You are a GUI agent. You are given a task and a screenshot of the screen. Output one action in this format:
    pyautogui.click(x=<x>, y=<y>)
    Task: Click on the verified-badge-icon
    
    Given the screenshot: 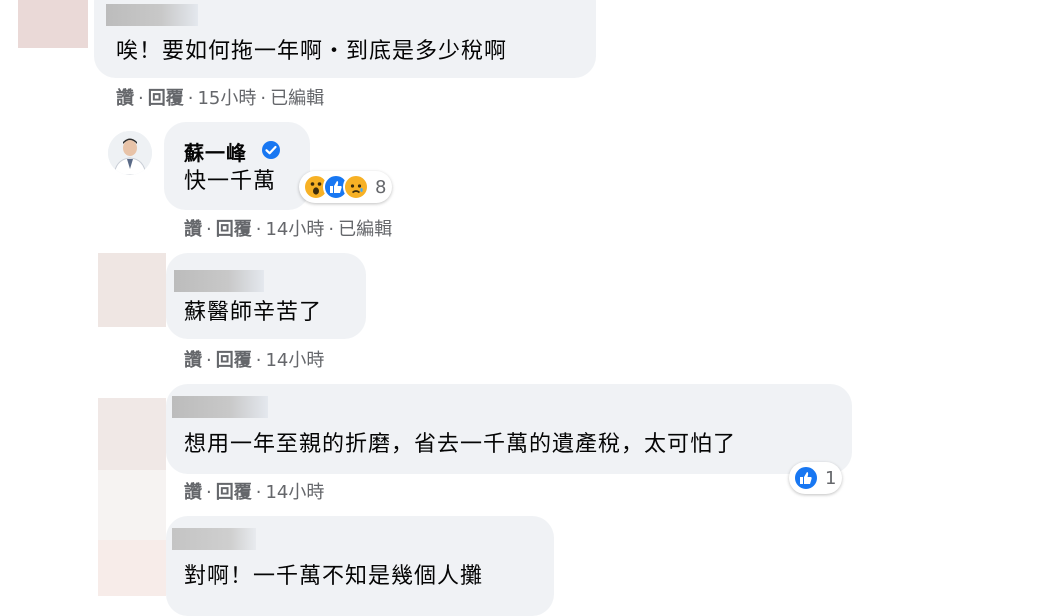 What is the action you would take?
    pyautogui.click(x=271, y=150)
    